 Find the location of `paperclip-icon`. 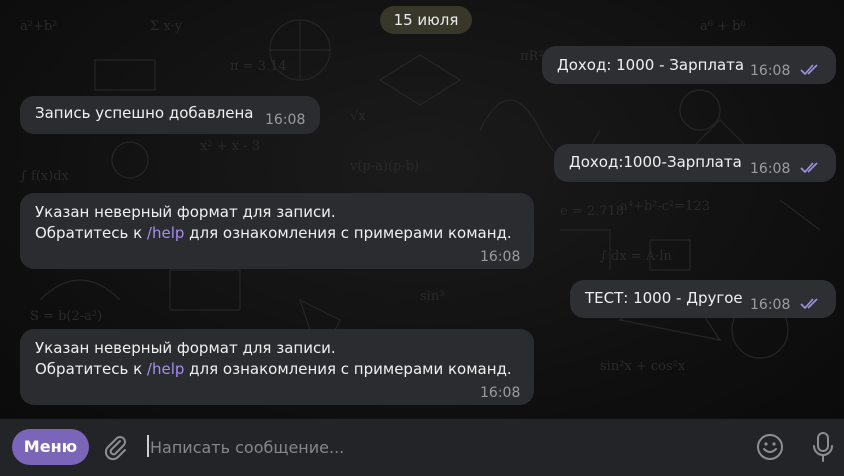

paperclip-icon is located at coordinates (115, 447).